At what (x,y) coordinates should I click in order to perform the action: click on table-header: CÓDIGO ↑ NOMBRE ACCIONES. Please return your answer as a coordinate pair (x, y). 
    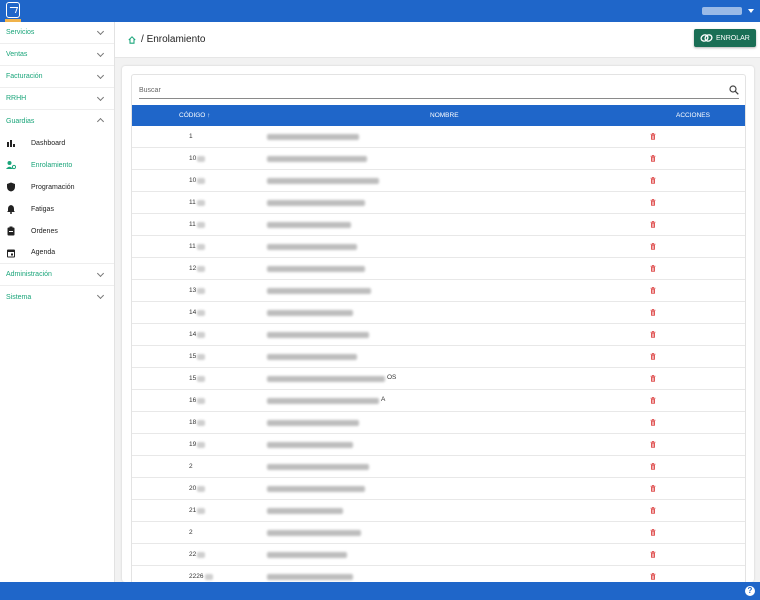
    Looking at the image, I should click on (438, 115).